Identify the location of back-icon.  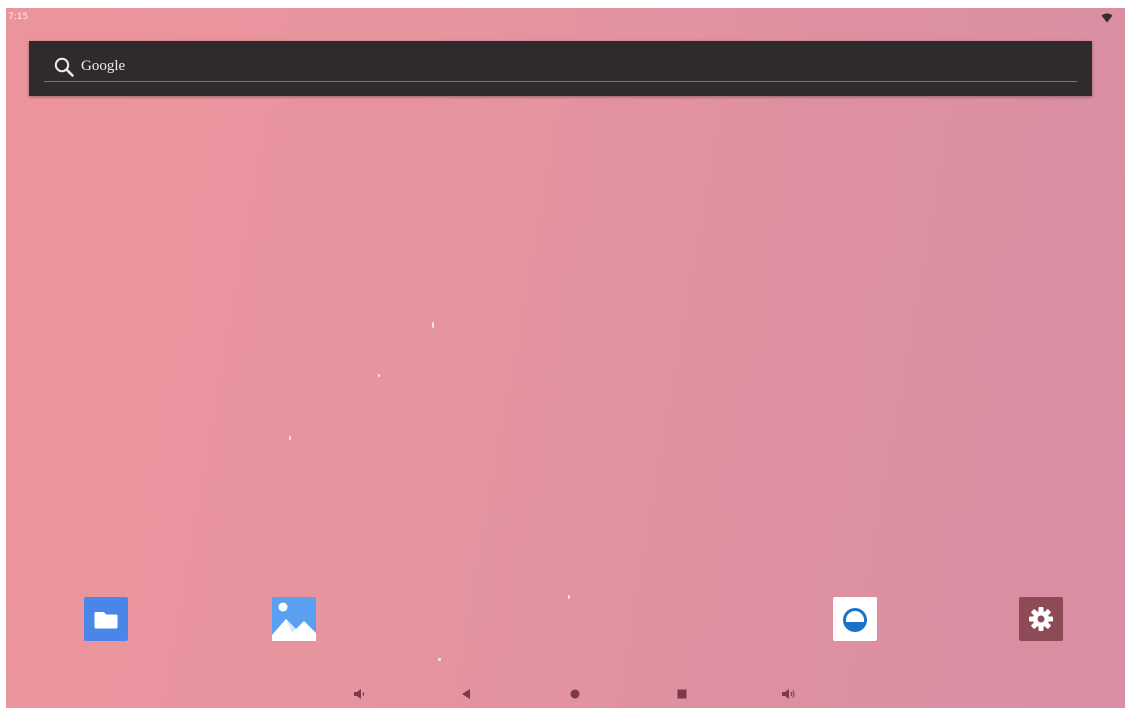
(466, 694).